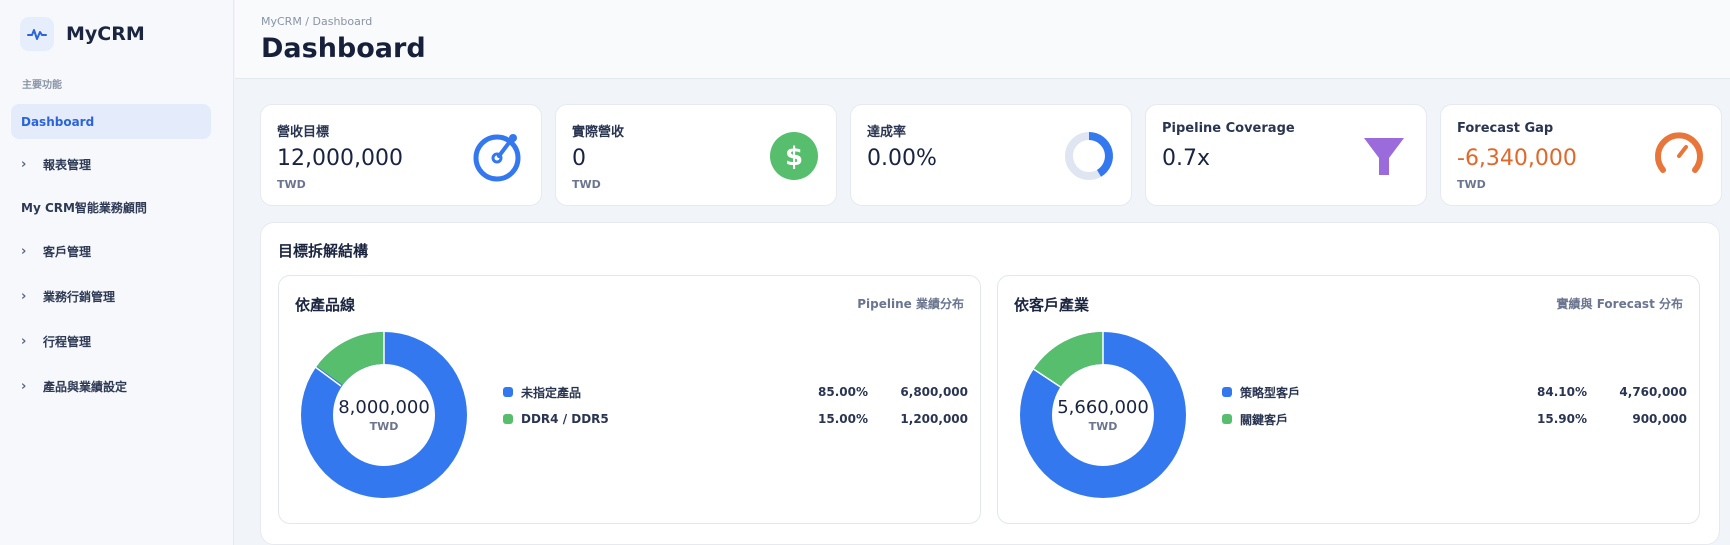 The width and height of the screenshot is (1730, 545). Describe the element at coordinates (1103, 407) in the screenshot. I see `donut-total: 5,660,000` at that location.